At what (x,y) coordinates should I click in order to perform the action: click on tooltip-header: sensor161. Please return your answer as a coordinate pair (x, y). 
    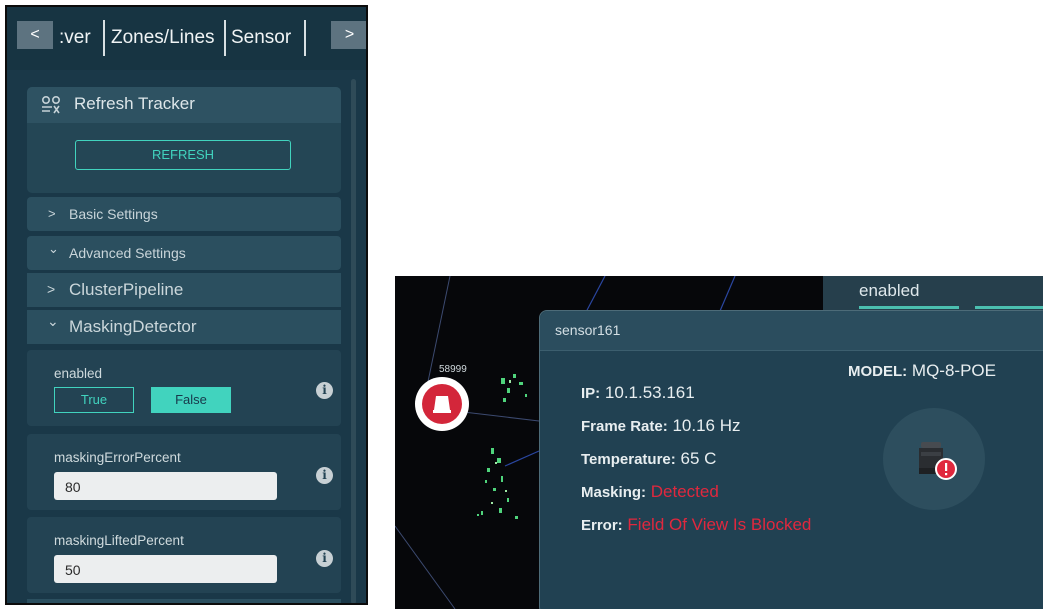
    Looking at the image, I should click on (791, 331).